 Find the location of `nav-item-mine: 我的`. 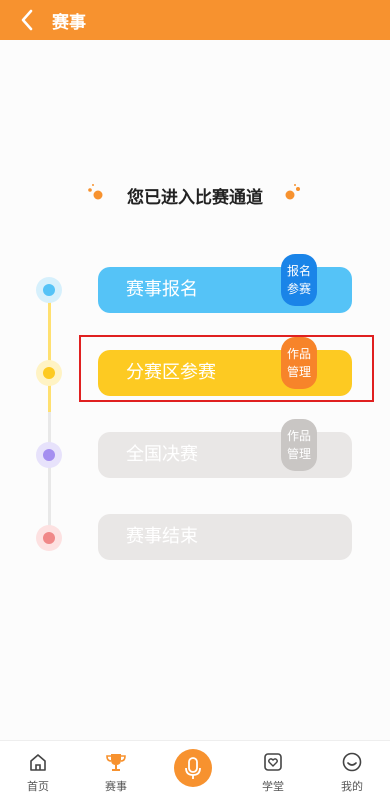

nav-item-mine: 我的 is located at coordinates (352, 769).